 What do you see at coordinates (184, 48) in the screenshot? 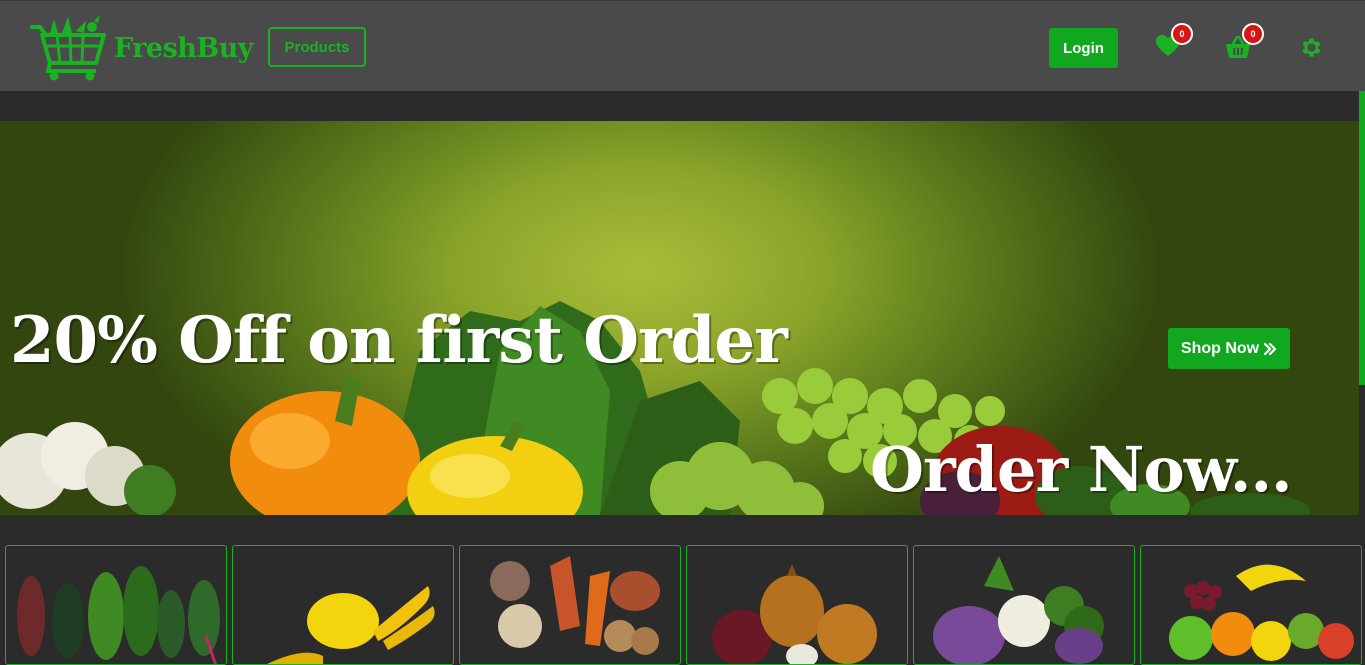
I see `brand-name: FreshBuy` at bounding box center [184, 48].